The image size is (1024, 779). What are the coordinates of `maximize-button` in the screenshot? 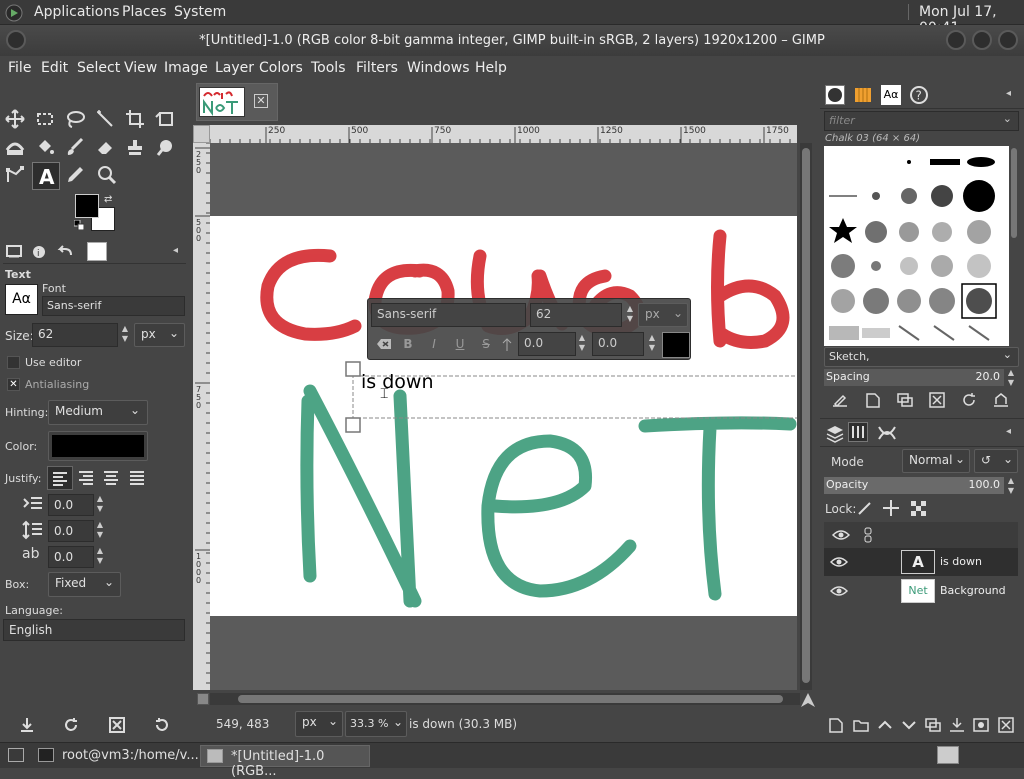 It's located at (982, 40).